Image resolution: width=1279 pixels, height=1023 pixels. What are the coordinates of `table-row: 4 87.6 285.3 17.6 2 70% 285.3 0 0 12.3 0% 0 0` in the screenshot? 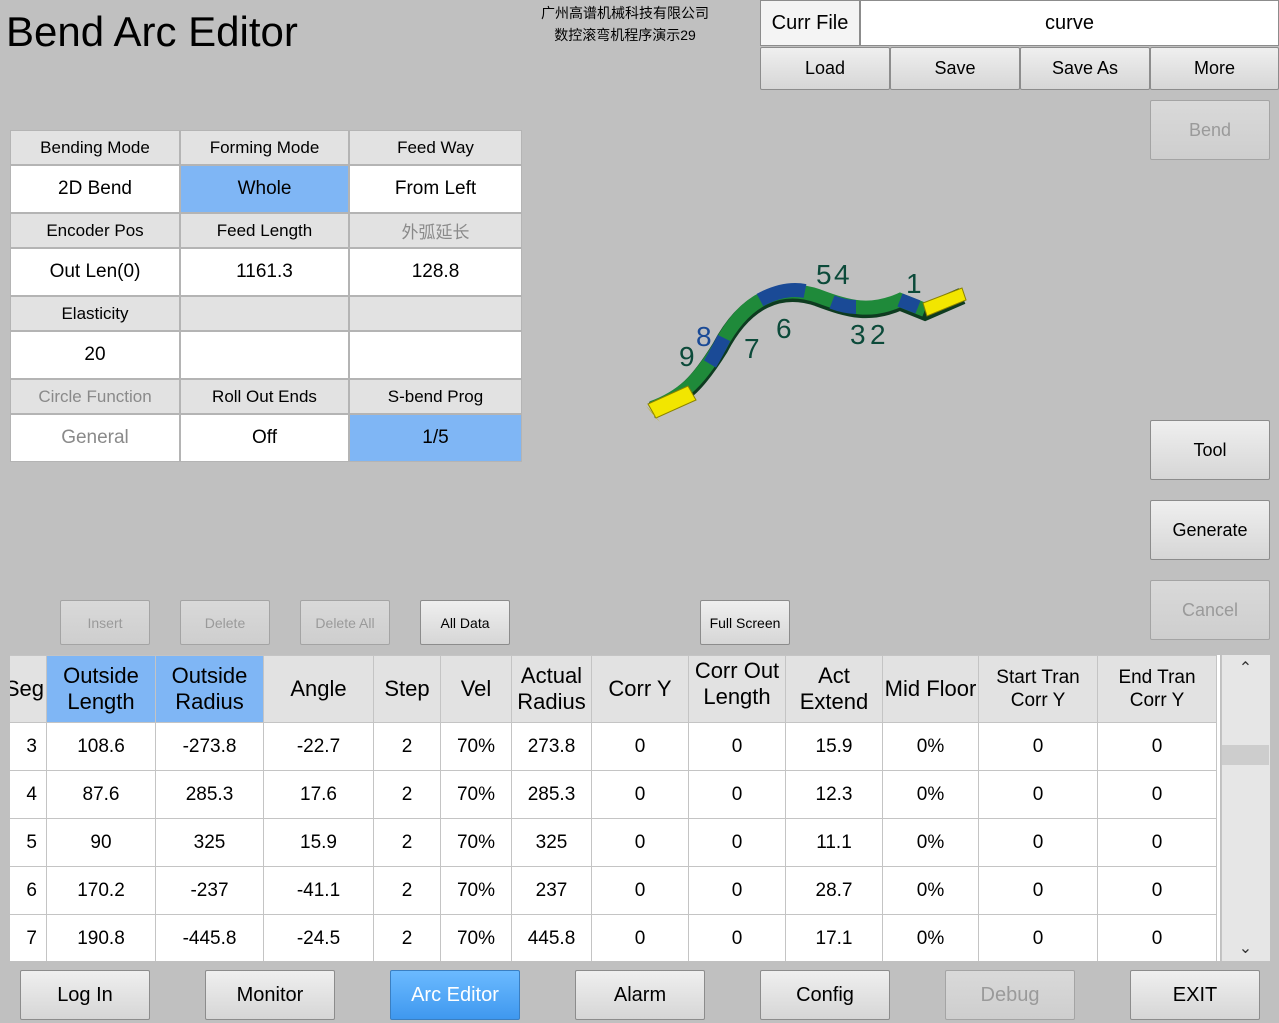 It's located at (613, 794).